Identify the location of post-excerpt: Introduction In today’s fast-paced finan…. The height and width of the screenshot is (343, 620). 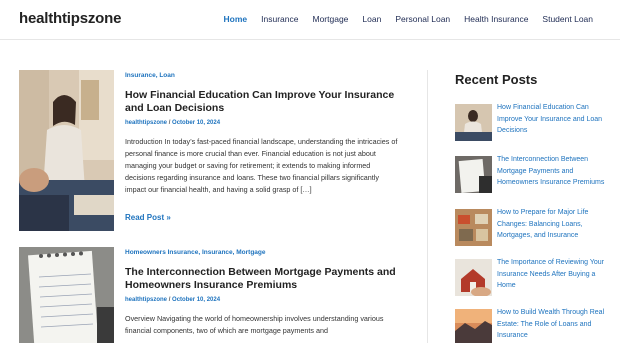
(261, 165).